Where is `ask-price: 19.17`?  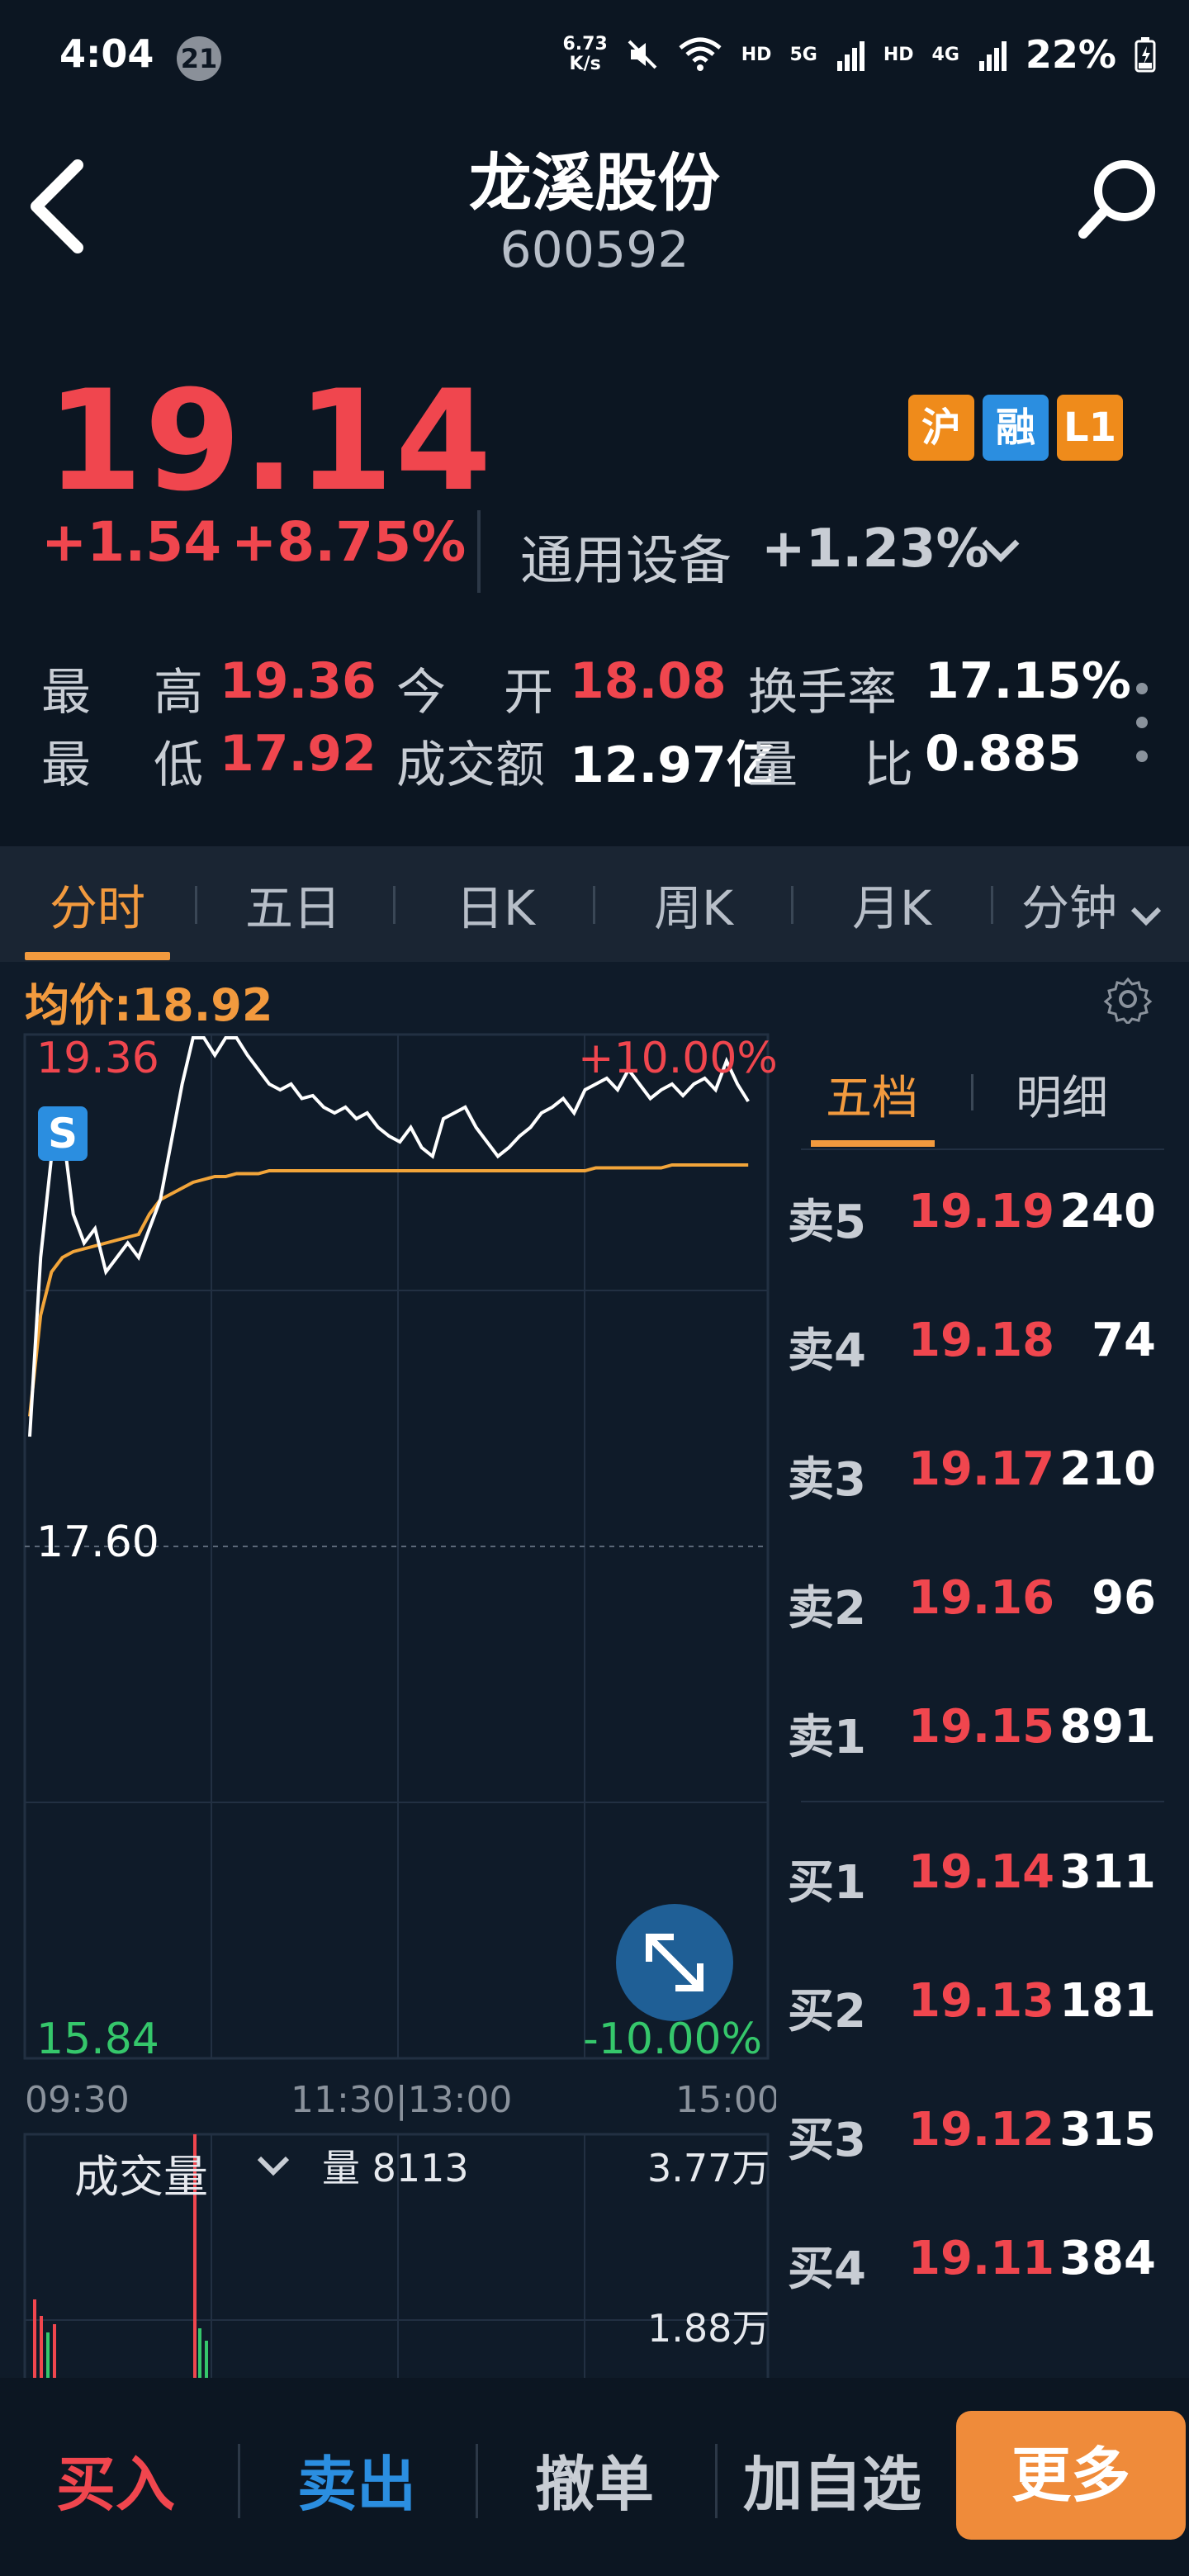 ask-price: 19.17 is located at coordinates (981, 1469).